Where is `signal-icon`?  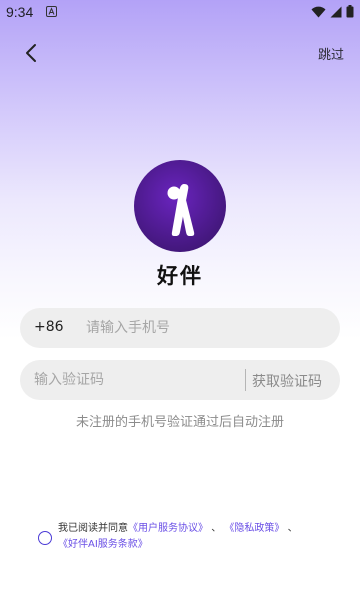 signal-icon is located at coordinates (336, 11).